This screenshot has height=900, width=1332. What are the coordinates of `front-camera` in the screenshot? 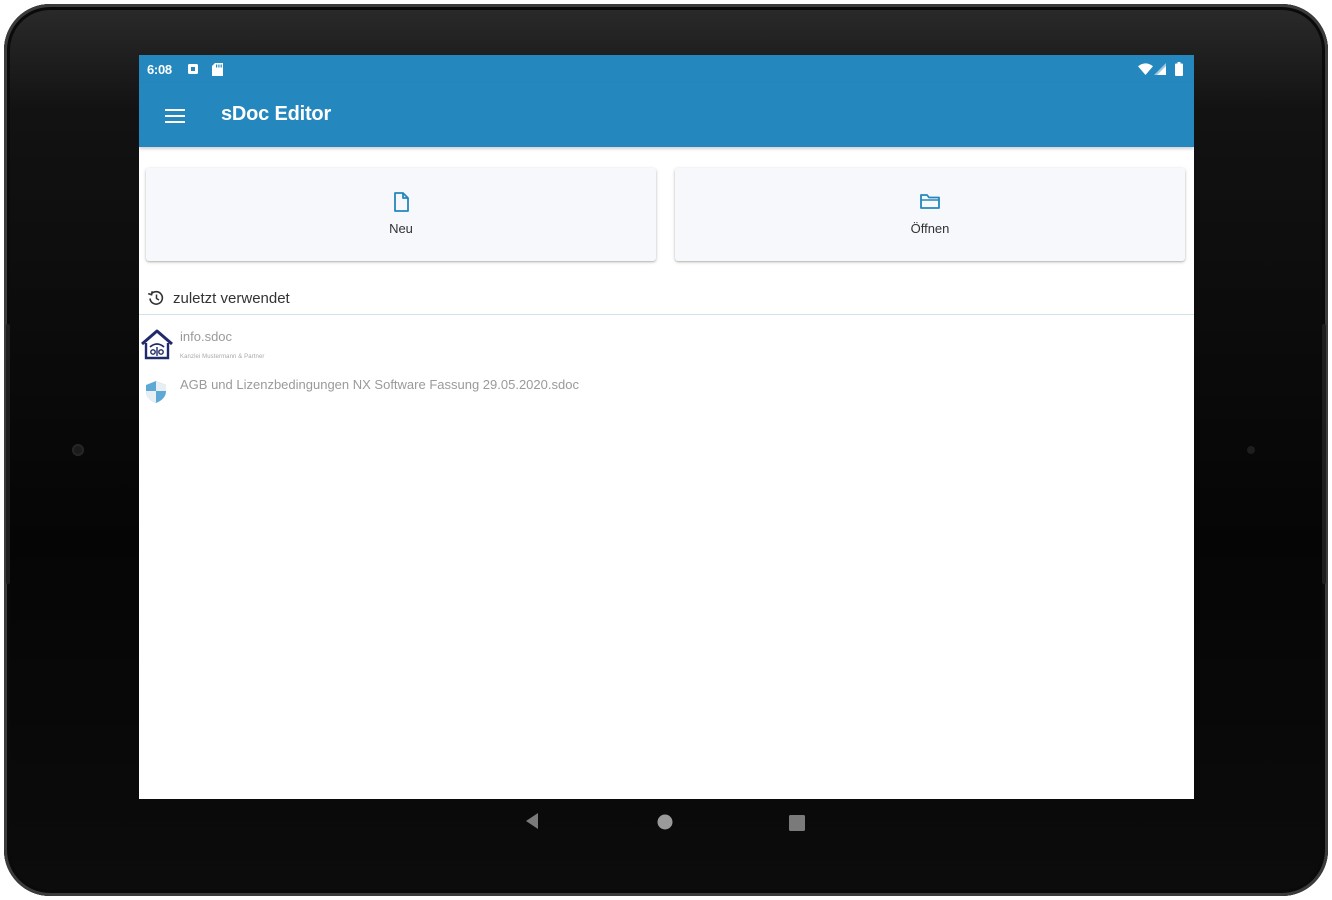 It's located at (78, 450).